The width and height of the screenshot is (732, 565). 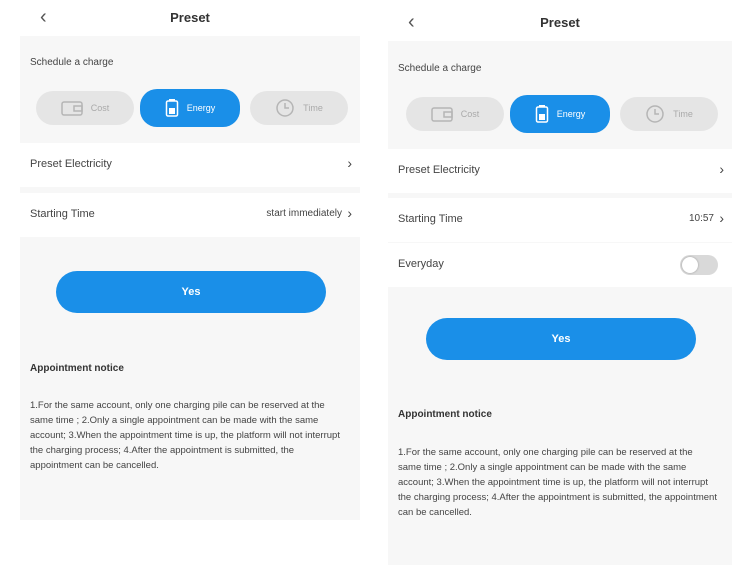 What do you see at coordinates (699, 265) in the screenshot?
I see `everyday-toggle` at bounding box center [699, 265].